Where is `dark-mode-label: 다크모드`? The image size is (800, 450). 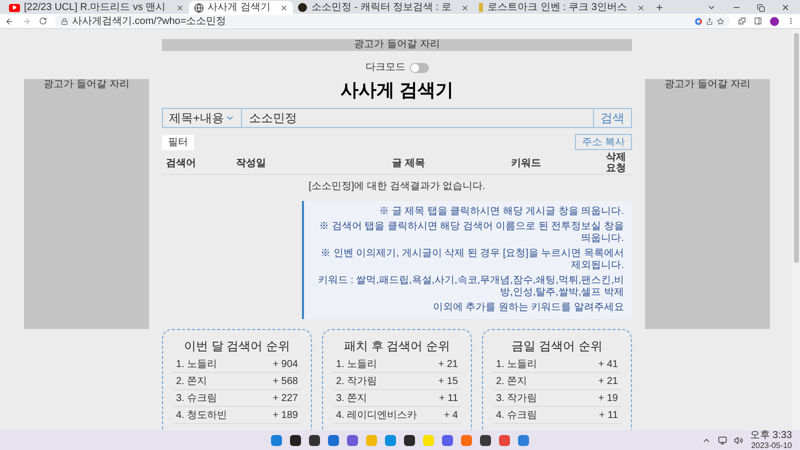 dark-mode-label: 다크모드 is located at coordinates (386, 68).